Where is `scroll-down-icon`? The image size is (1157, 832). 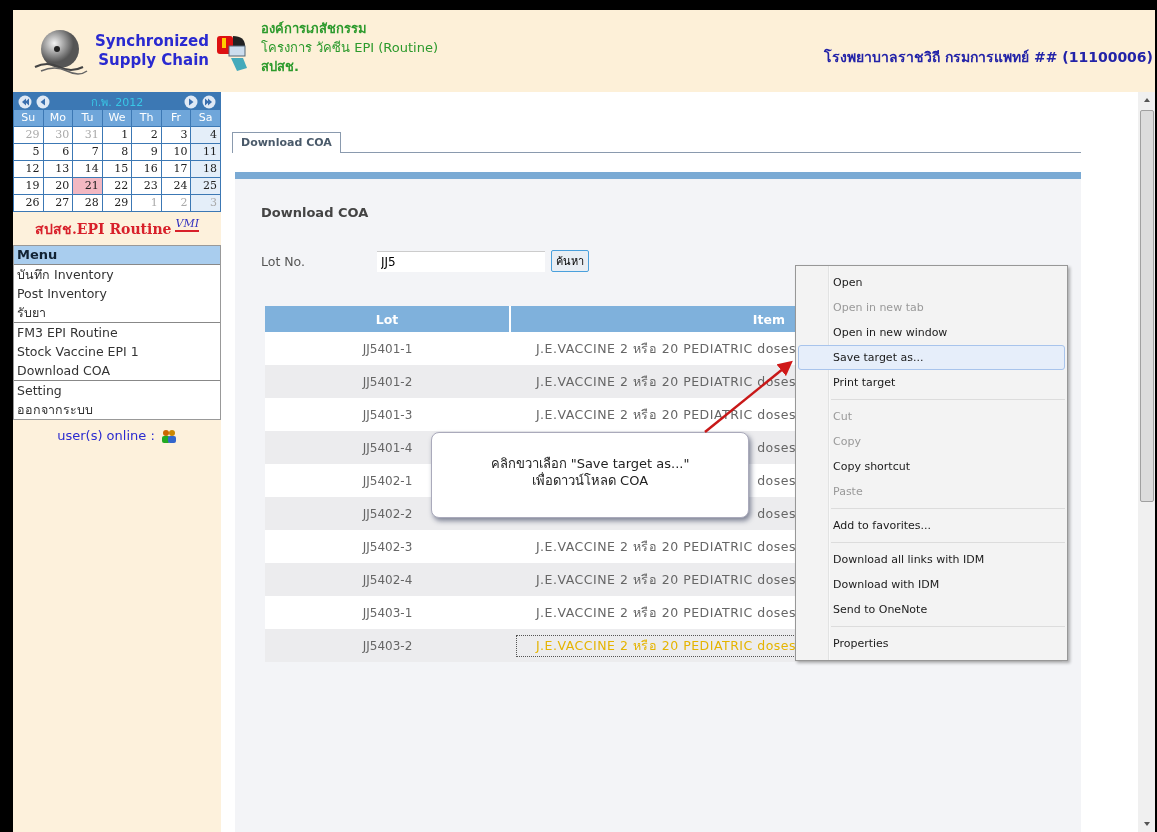
scroll-down-icon is located at coordinates (1146, 824).